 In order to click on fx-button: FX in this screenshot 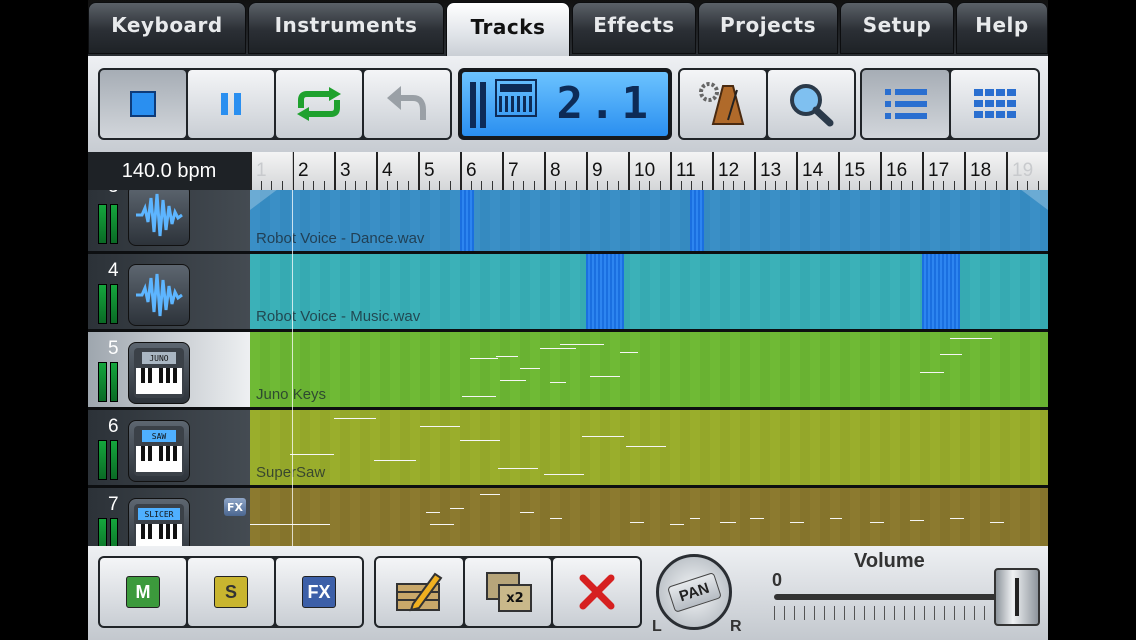, I will do `click(319, 592)`.